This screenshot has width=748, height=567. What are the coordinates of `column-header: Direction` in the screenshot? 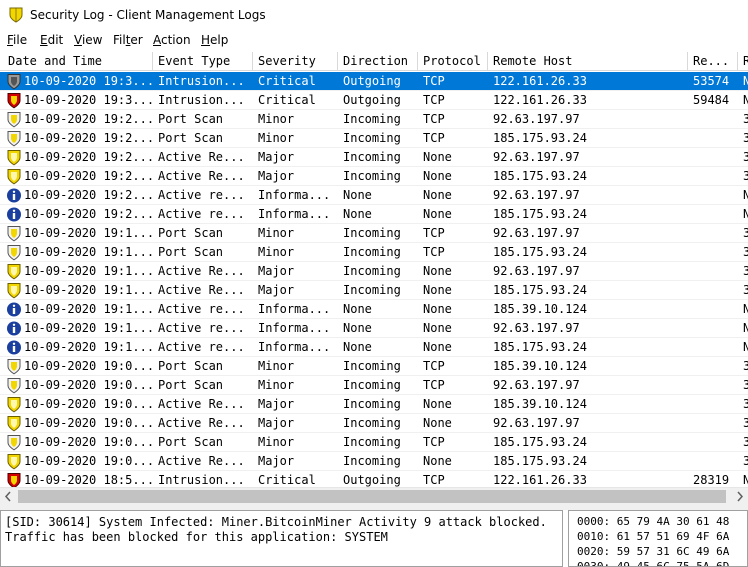 It's located at (378, 61).